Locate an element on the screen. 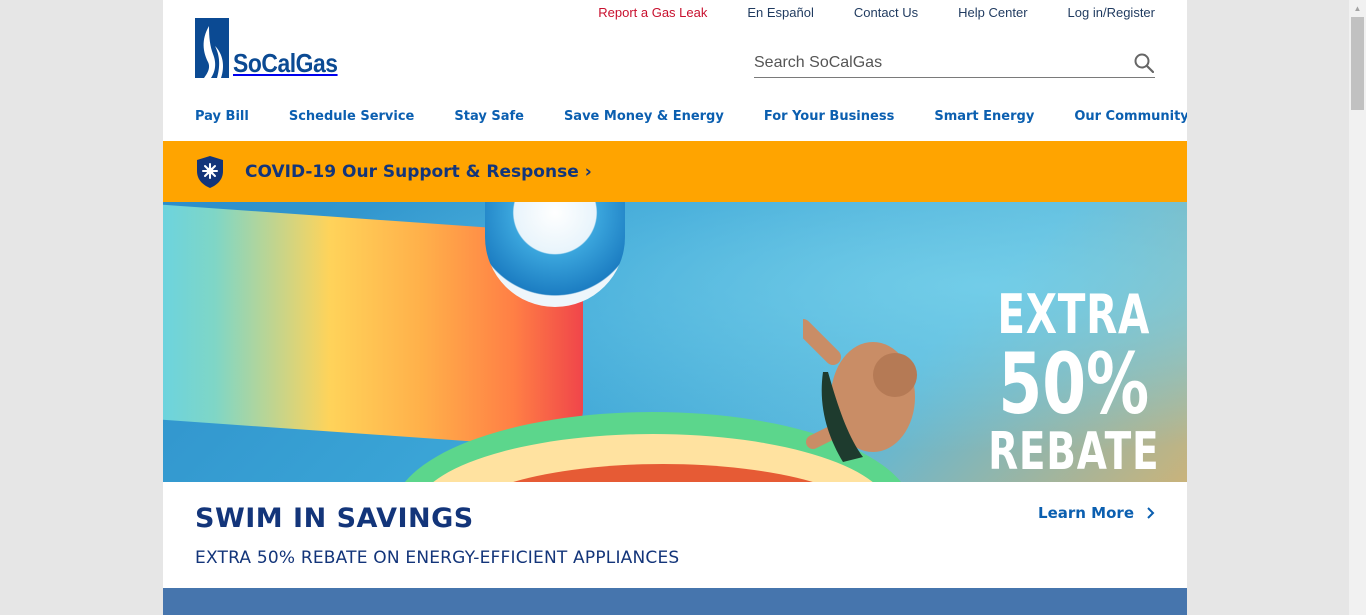  en-espanol-link: En Español is located at coordinates (780, 12).